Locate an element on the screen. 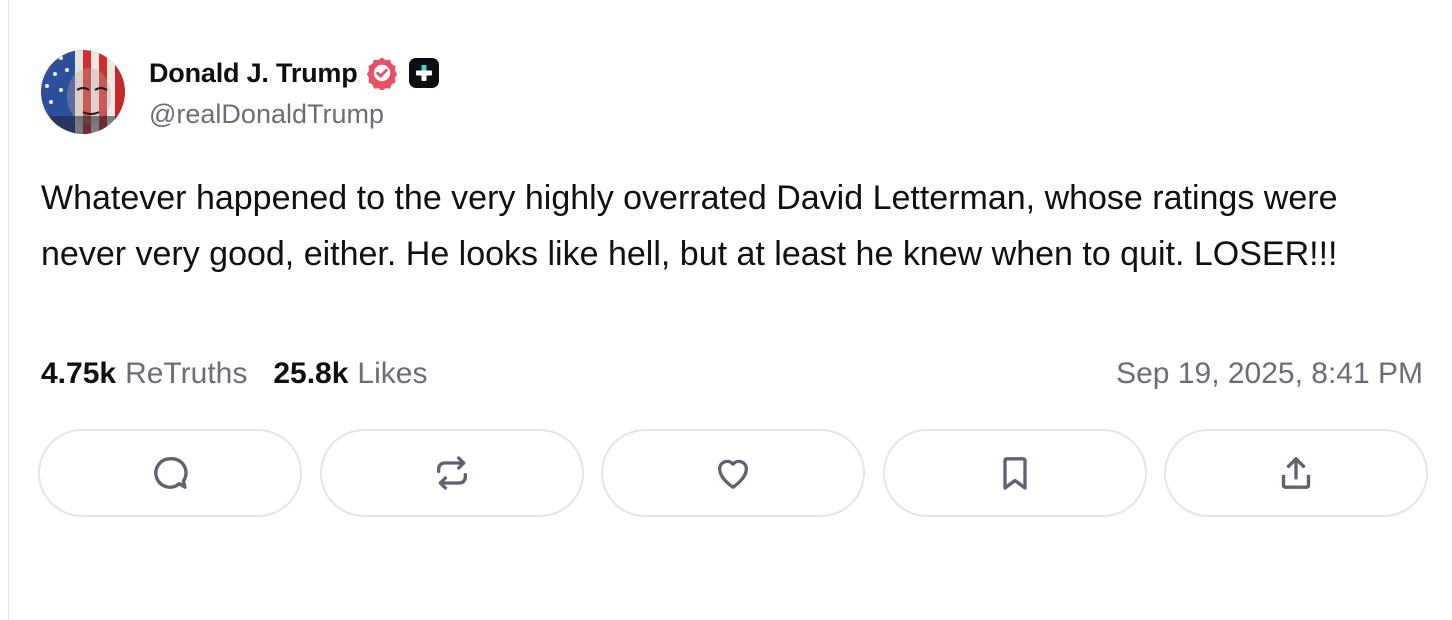  display-name: Donald J. Trump is located at coordinates (253, 73).